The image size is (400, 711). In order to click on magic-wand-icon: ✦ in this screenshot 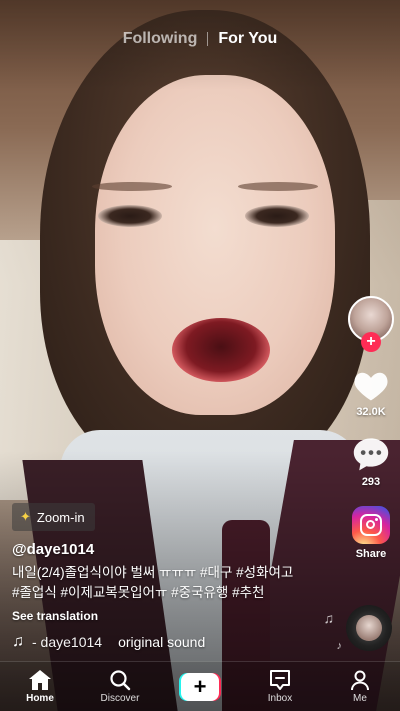, I will do `click(25, 516)`.